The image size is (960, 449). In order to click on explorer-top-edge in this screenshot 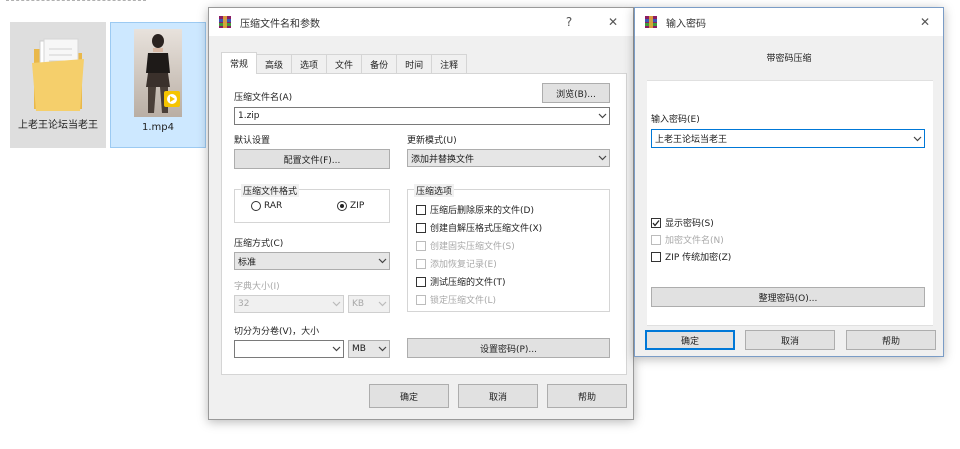, I will do `click(76, 2)`.